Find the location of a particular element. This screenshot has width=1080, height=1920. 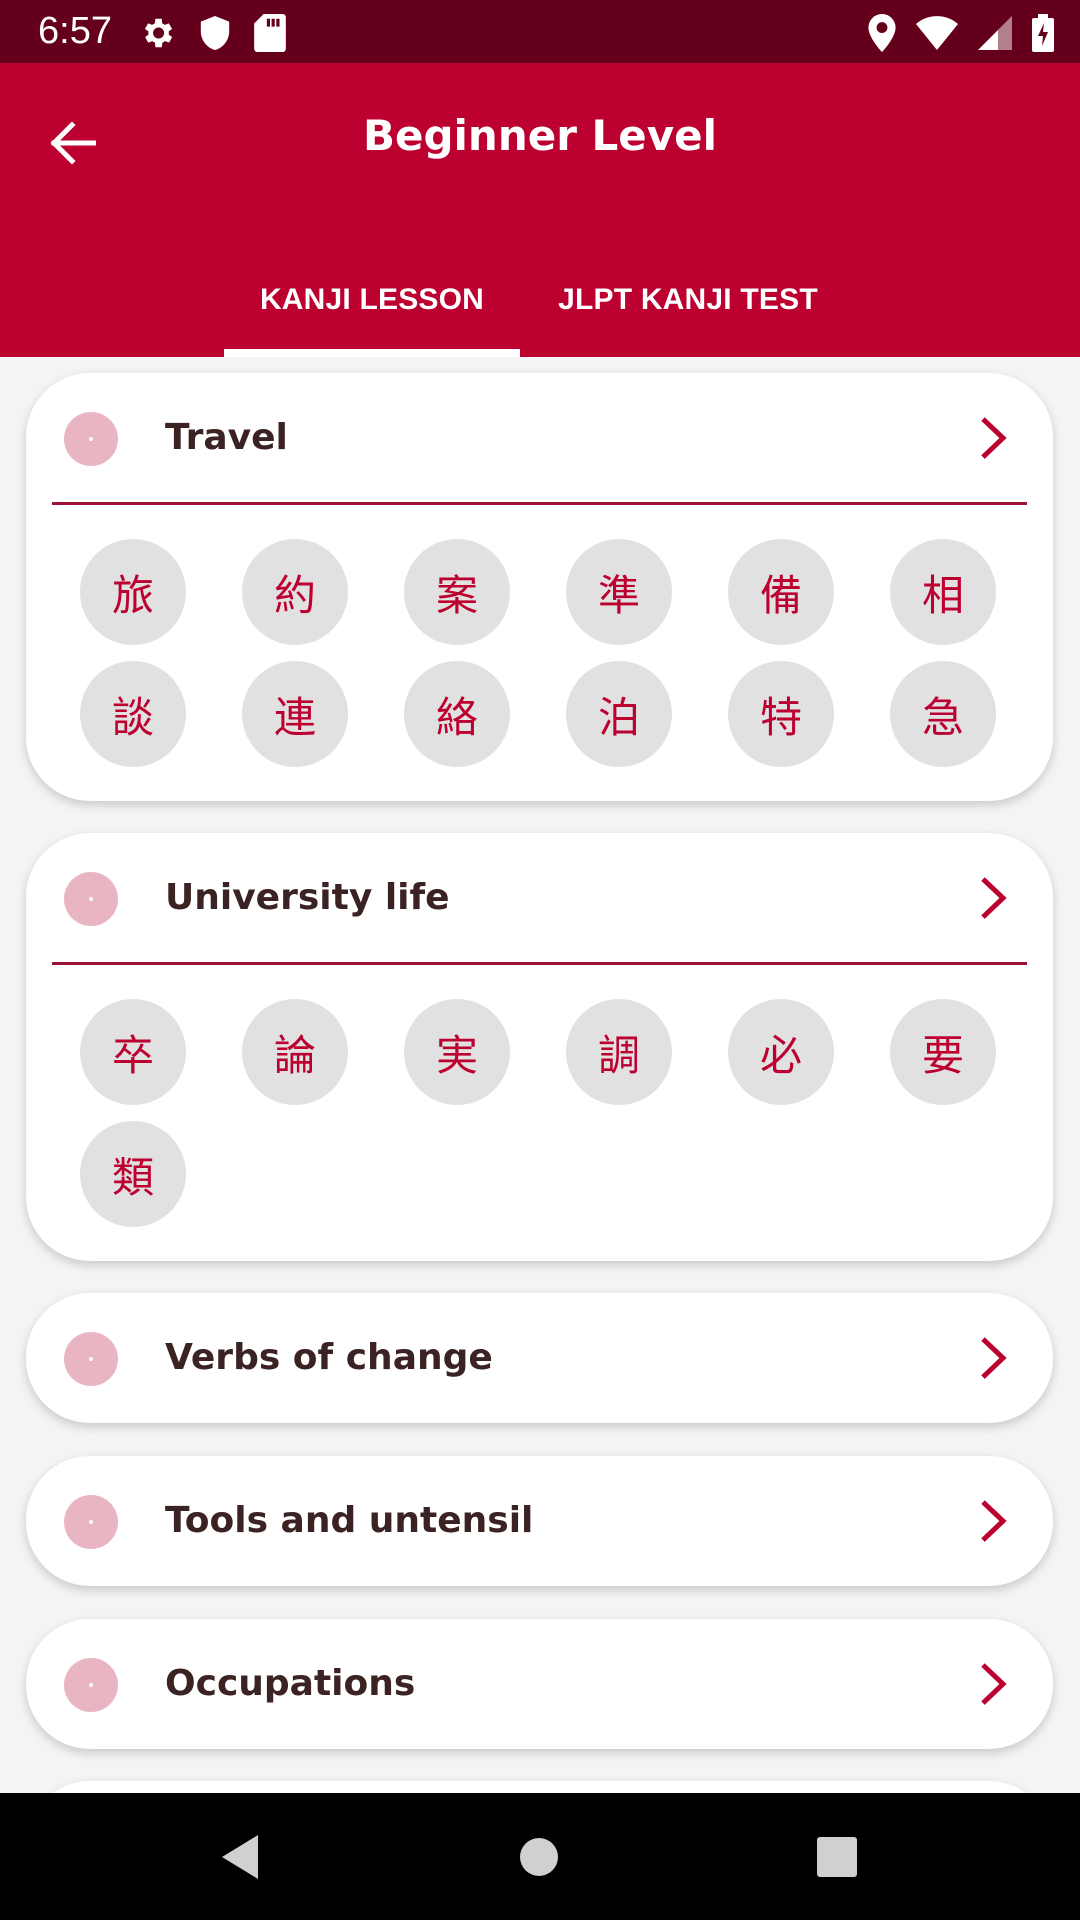

kanji-chip: 相 is located at coordinates (943, 592).